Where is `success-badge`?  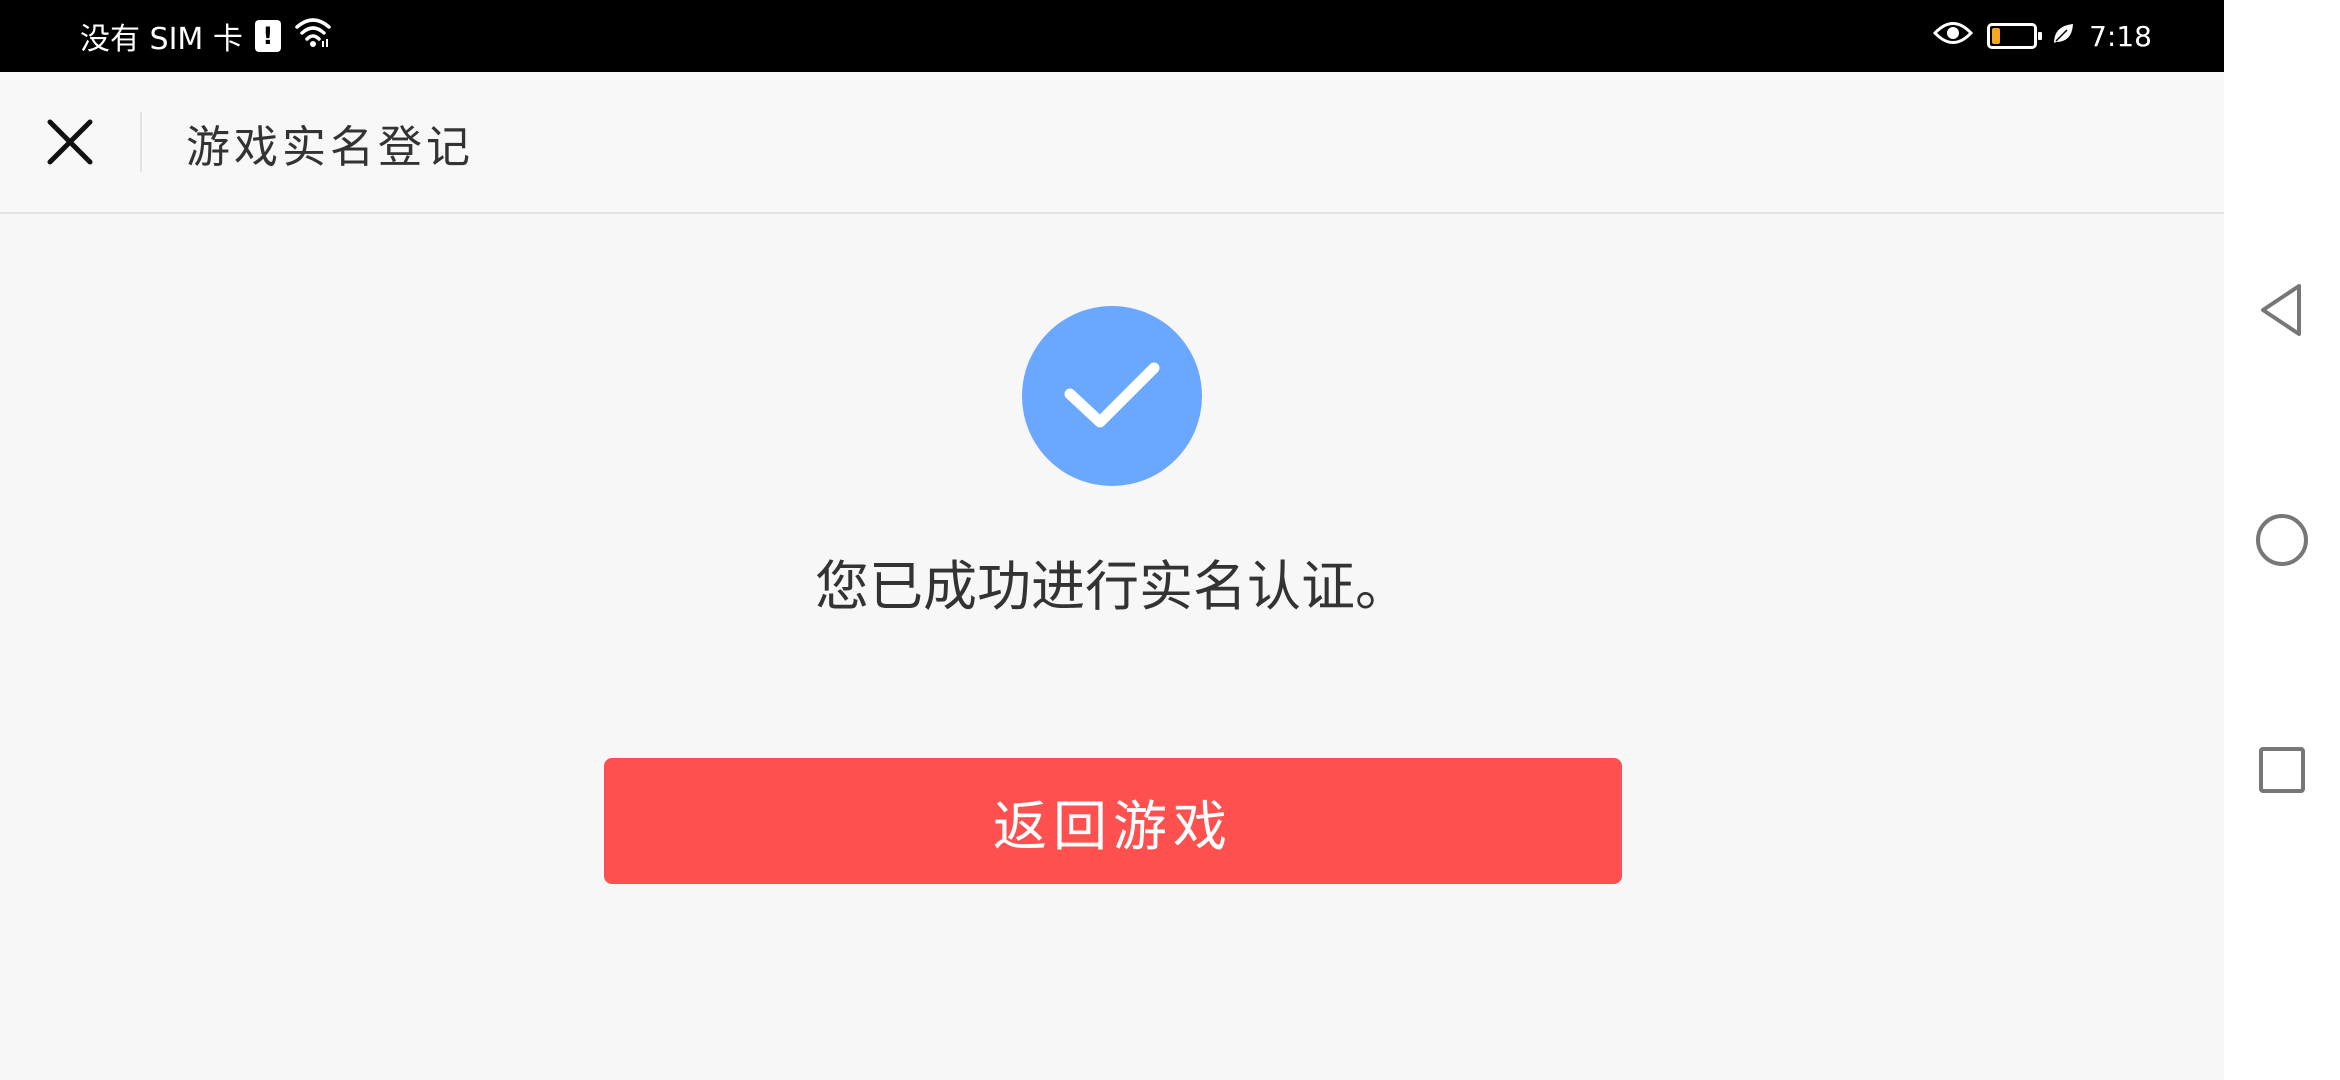
success-badge is located at coordinates (1112, 396).